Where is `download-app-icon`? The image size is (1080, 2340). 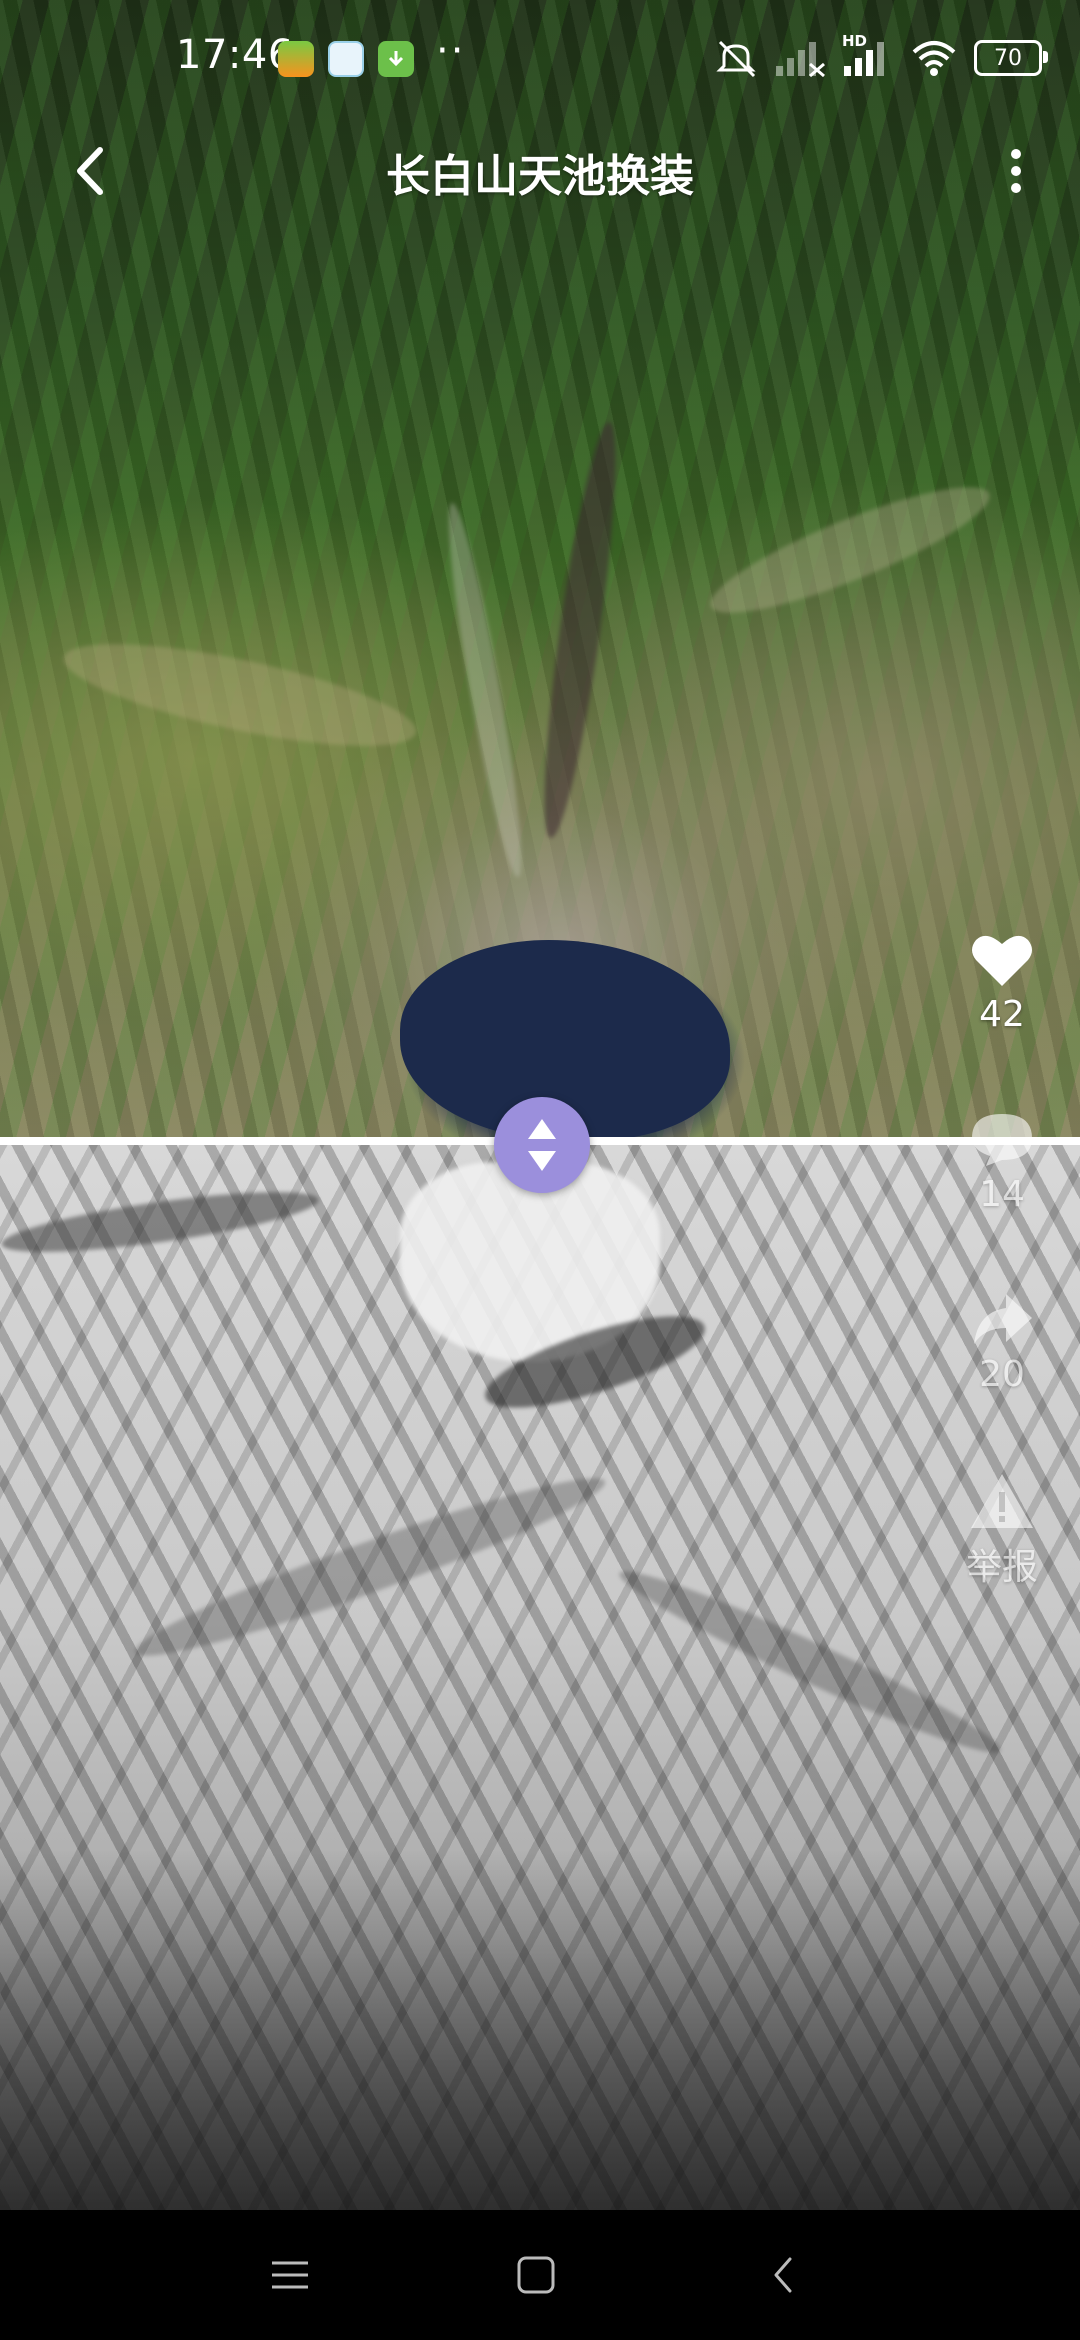
download-app-icon is located at coordinates (396, 59).